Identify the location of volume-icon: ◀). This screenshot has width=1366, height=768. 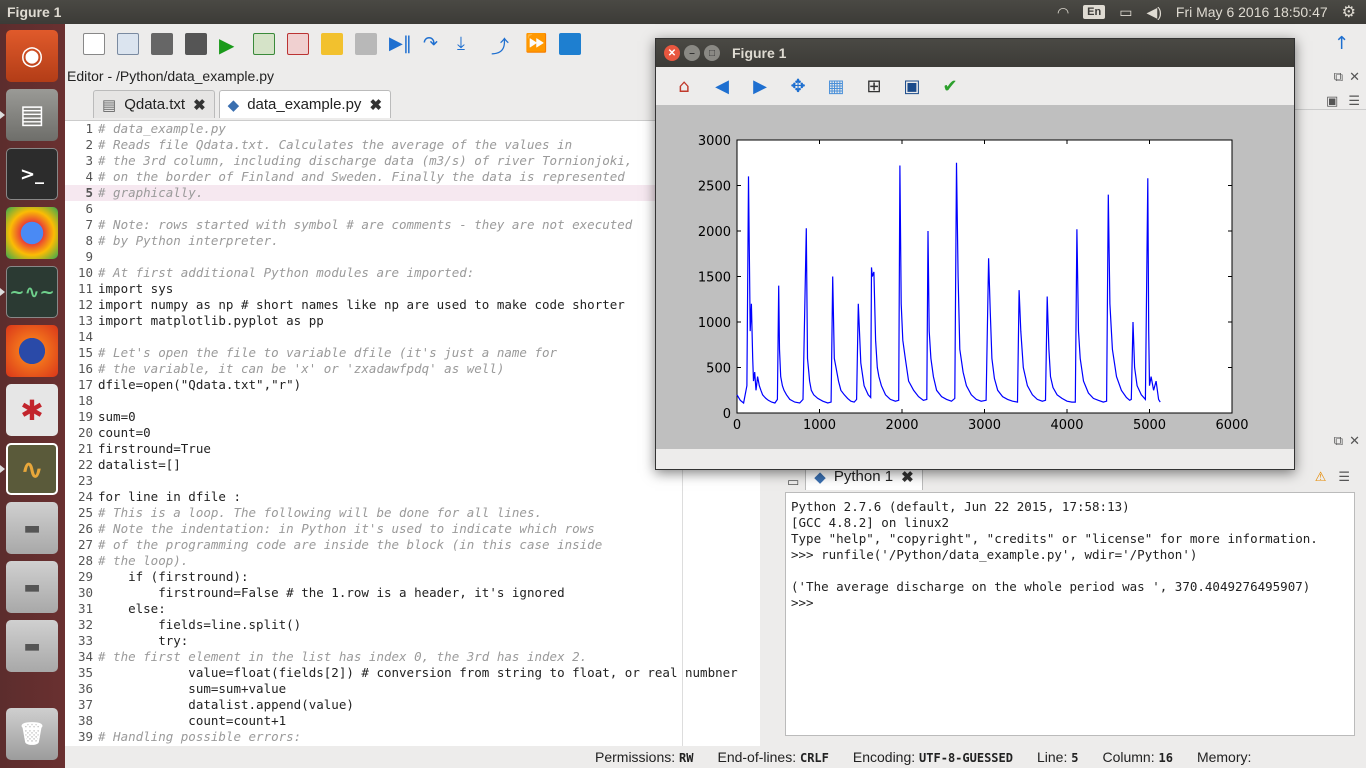
(1153, 12).